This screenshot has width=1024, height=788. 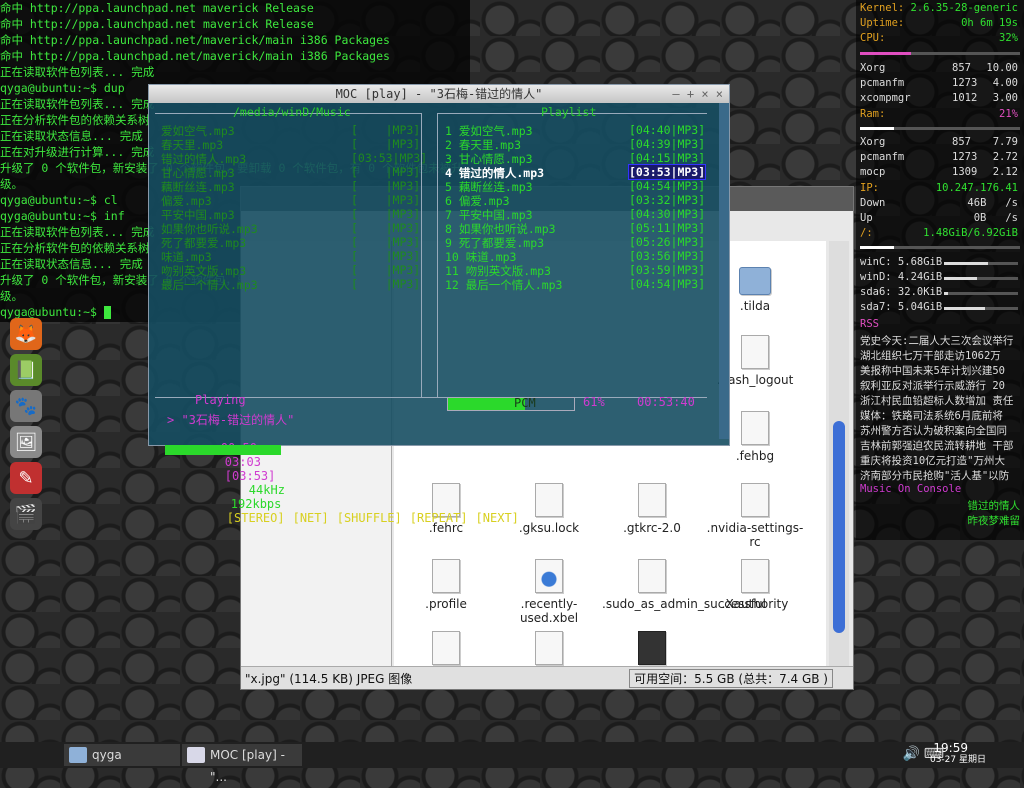 I want to click on directory-item: 藕断丝连.mp3 [ |MP3], so click(x=296, y=186).